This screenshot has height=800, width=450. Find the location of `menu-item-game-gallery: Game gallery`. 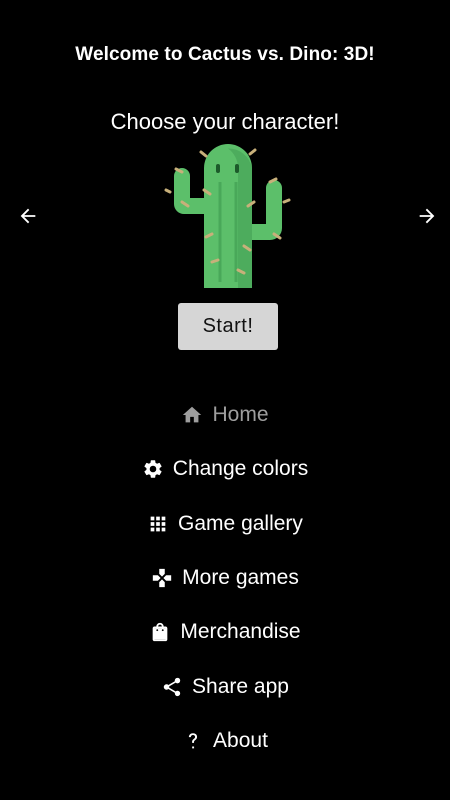

menu-item-game-gallery: Game gallery is located at coordinates (225, 524).